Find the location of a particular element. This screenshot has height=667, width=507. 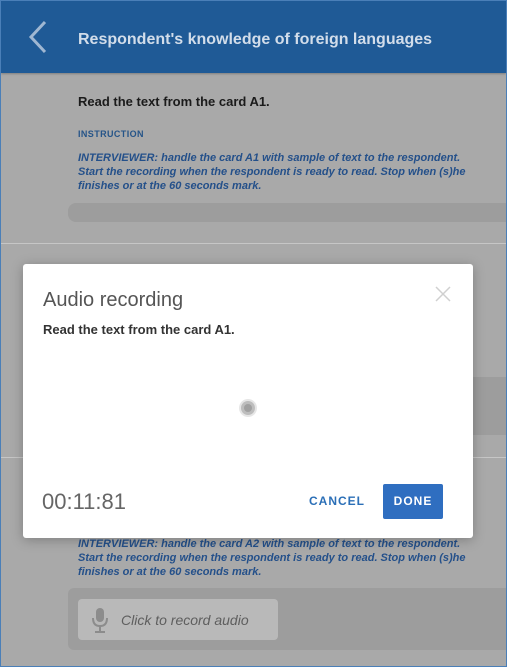

close-button is located at coordinates (443, 294).